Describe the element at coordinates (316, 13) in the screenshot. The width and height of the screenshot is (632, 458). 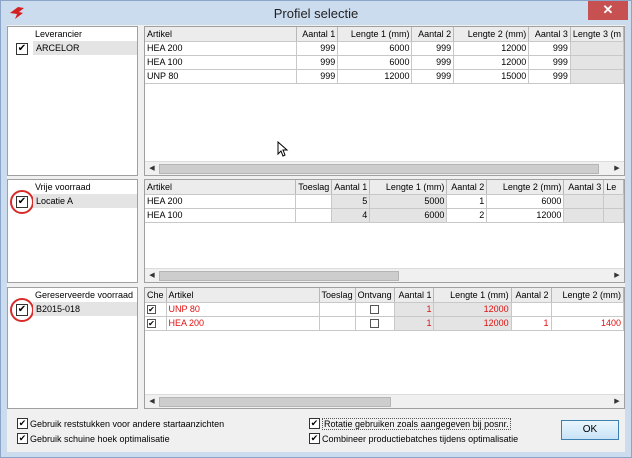
I see `title-bar: Profiel selectie ✕` at that location.